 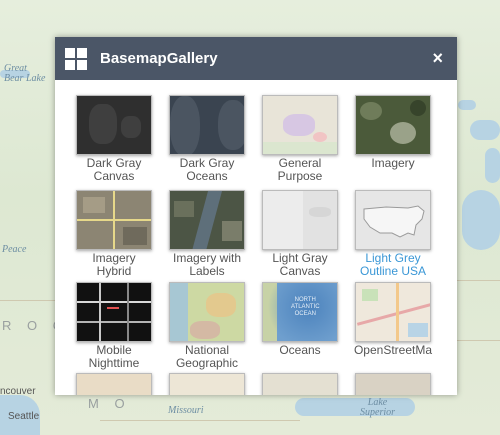 I want to click on map-label-peace: Peace, so click(x=14, y=249).